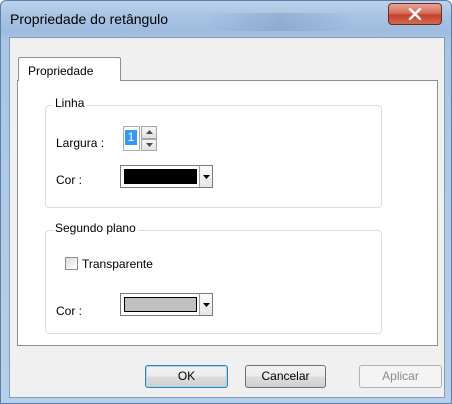  What do you see at coordinates (70, 103) in the screenshot?
I see `linha-group-title: Linha` at bounding box center [70, 103].